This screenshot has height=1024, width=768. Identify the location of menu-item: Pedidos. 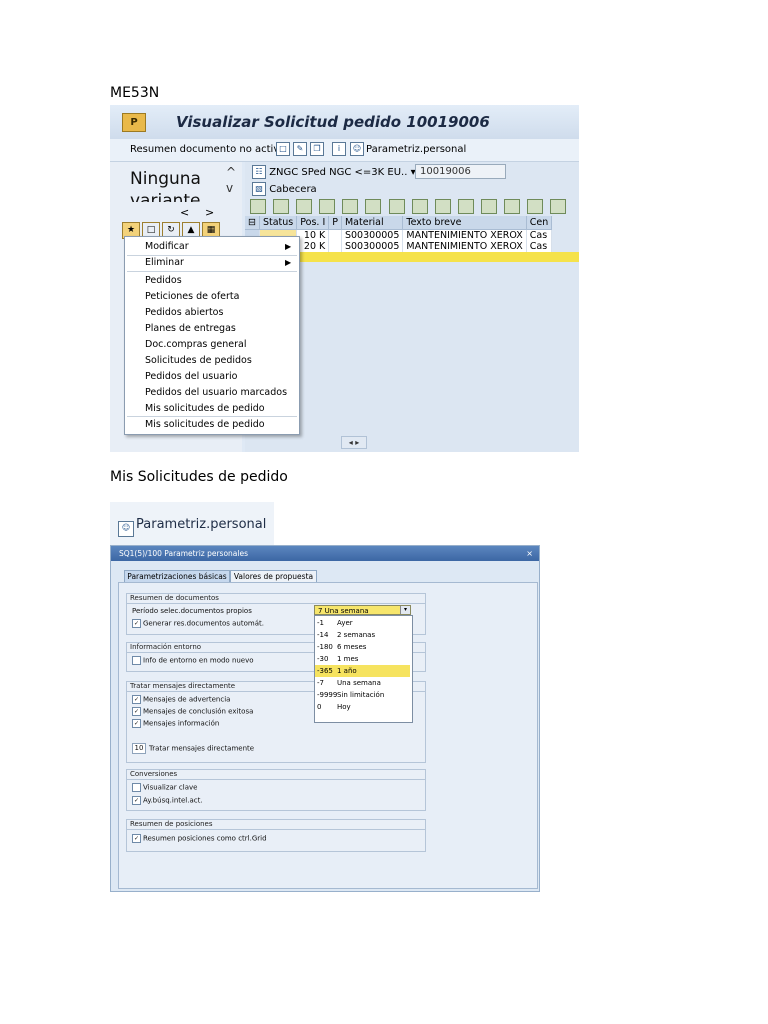
(163, 280).